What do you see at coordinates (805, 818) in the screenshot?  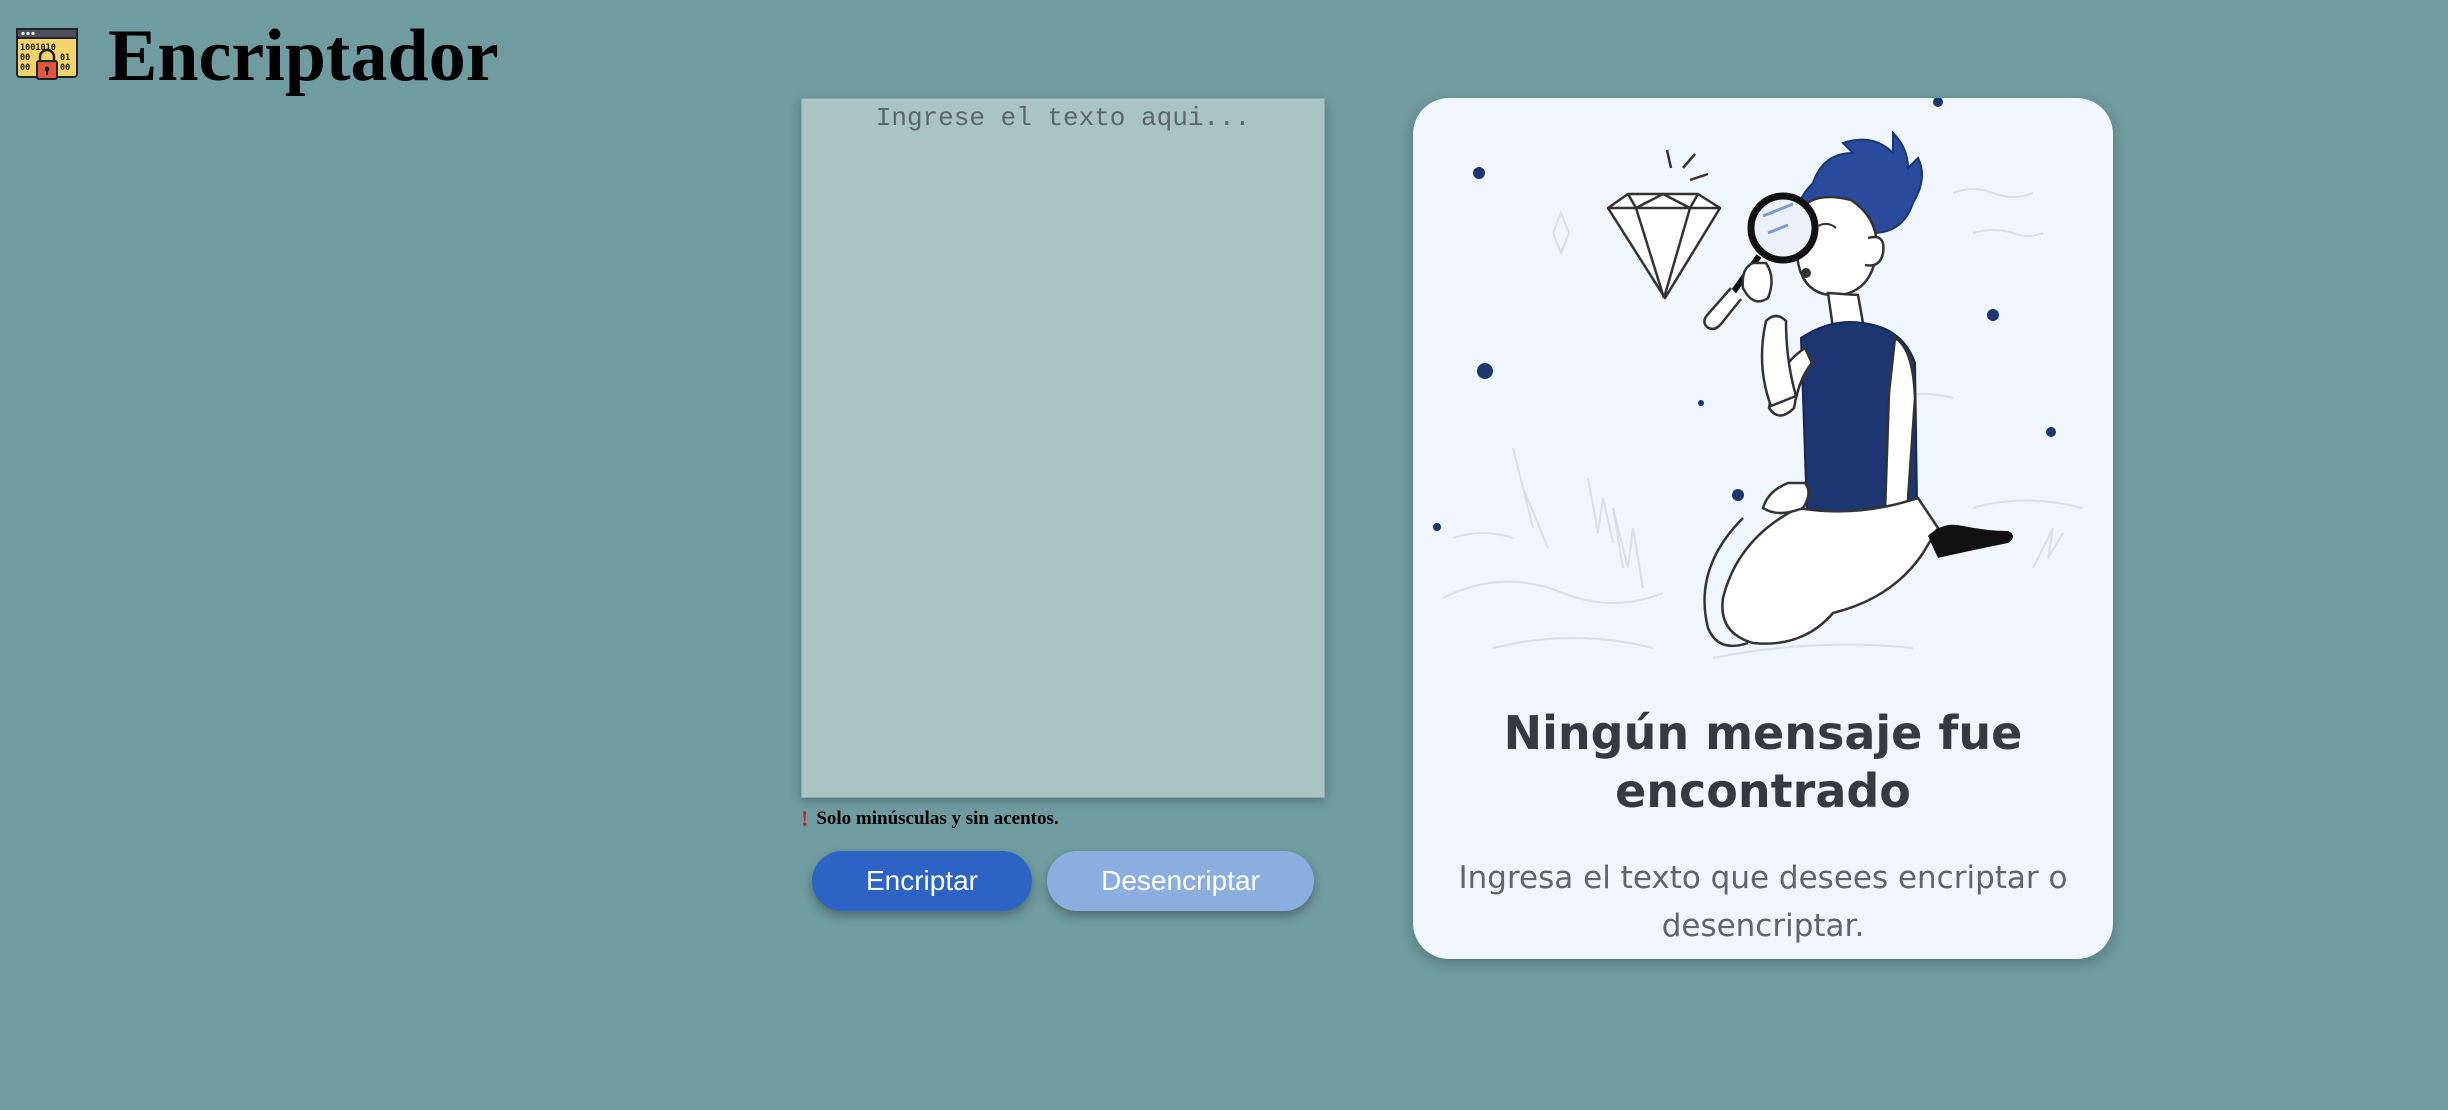 I see `exclamation-icon: !` at bounding box center [805, 818].